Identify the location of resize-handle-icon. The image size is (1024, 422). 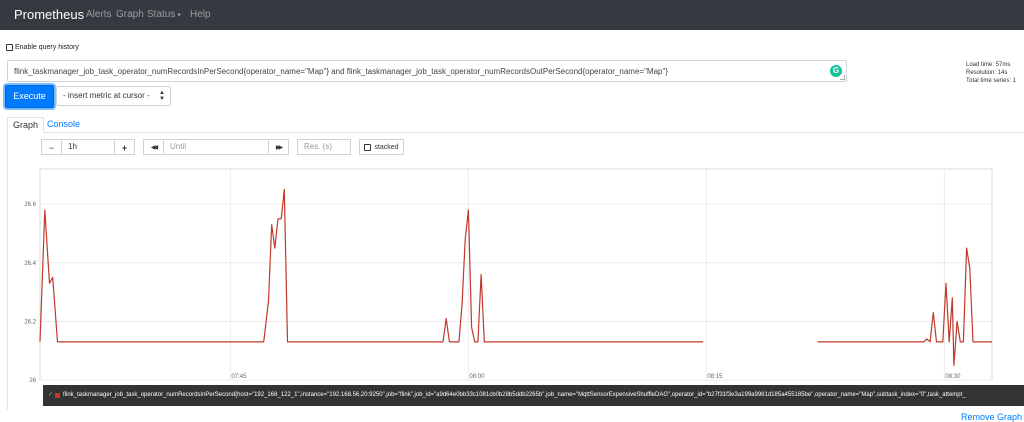
(842, 77).